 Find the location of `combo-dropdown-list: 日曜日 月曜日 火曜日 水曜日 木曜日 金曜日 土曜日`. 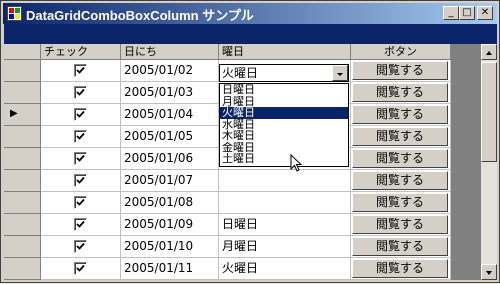

combo-dropdown-list: 日曜日 月曜日 火曜日 水曜日 木曜日 金曜日 土曜日 is located at coordinates (284, 125).